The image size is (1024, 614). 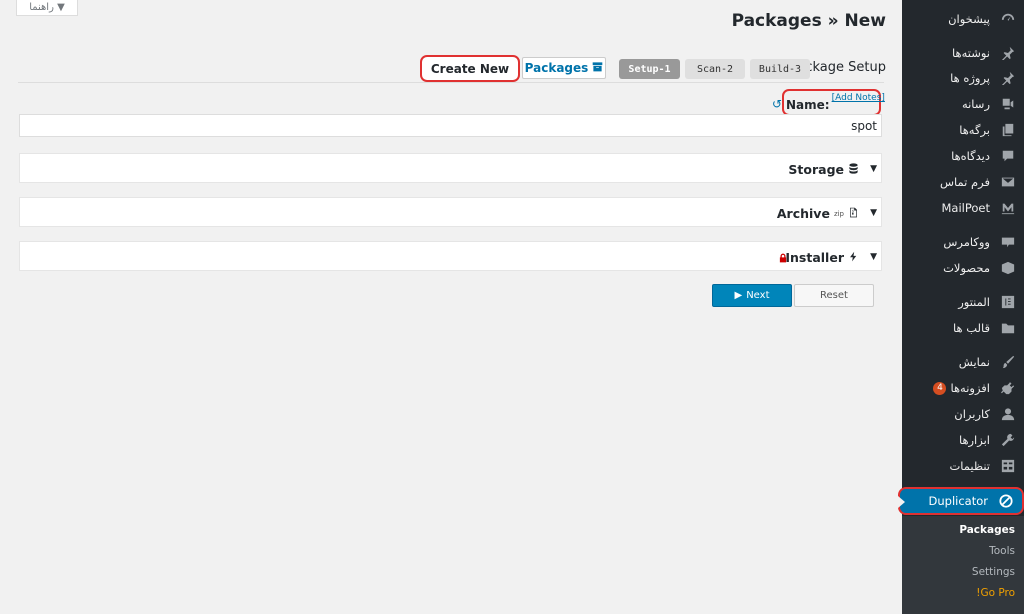 What do you see at coordinates (1008, 130) in the screenshot?
I see `pages-icon` at bounding box center [1008, 130].